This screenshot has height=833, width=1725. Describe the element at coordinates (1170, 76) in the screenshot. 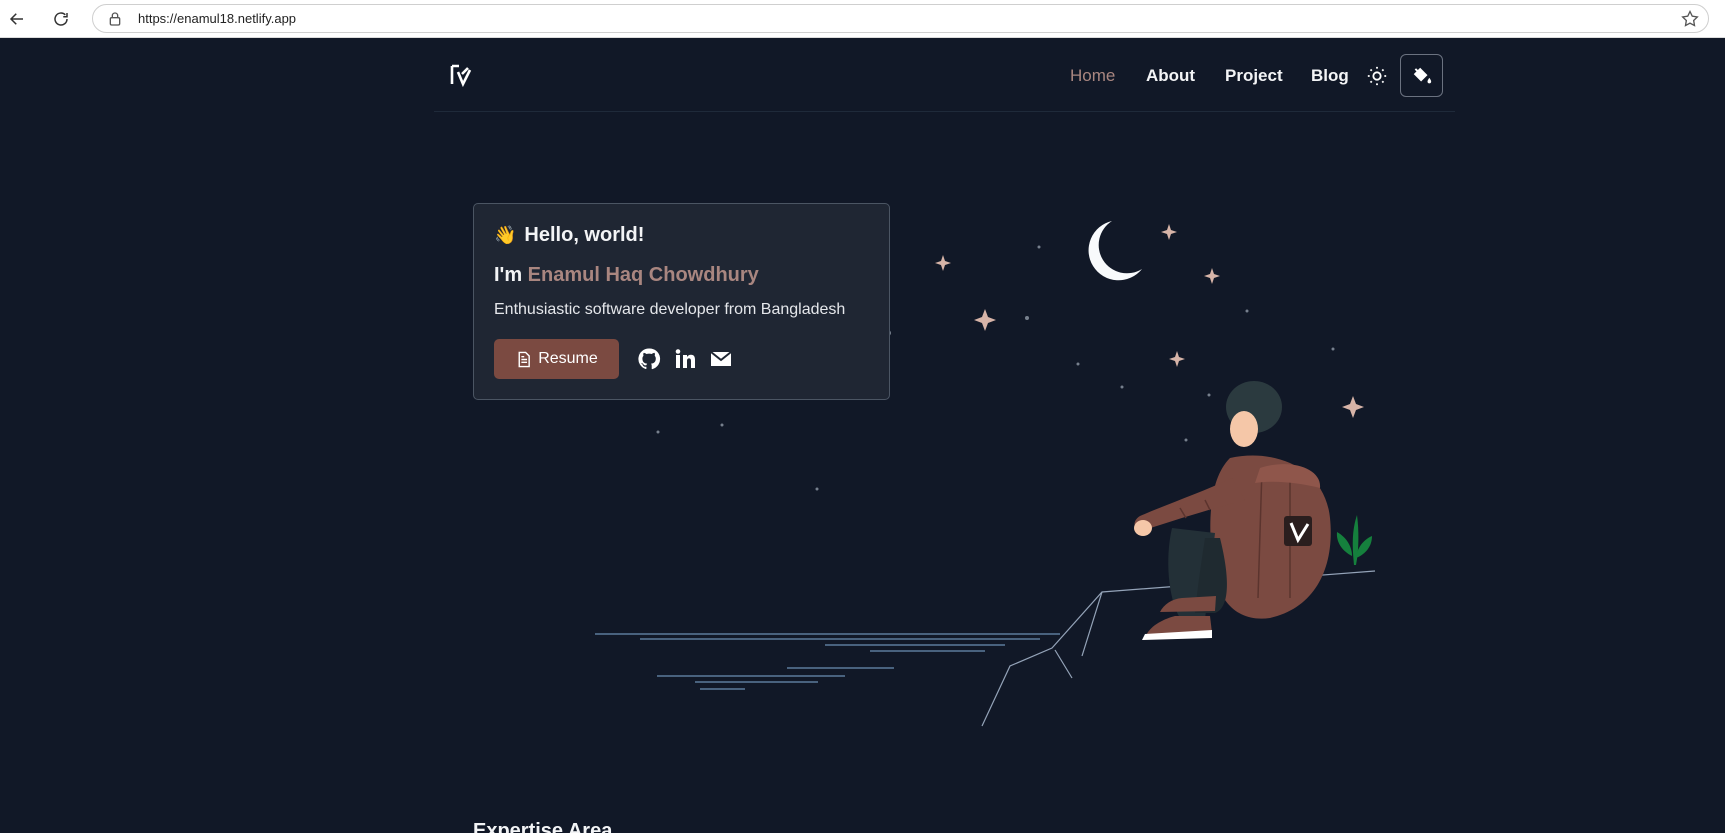

I see `nav-about: About` at that location.